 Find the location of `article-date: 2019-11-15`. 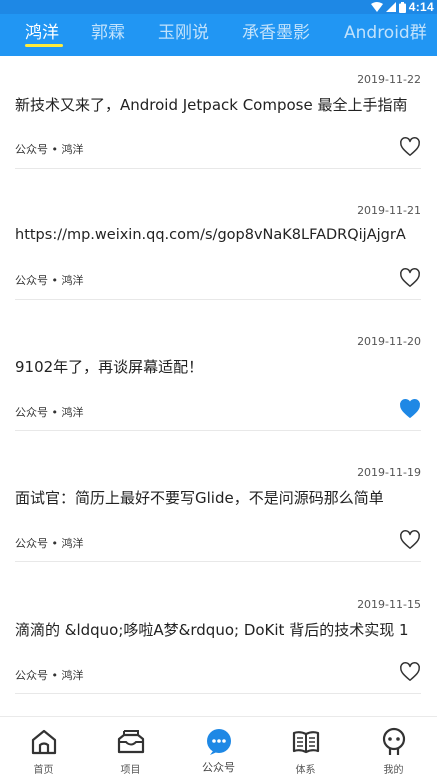

article-date: 2019-11-15 is located at coordinates (389, 604).